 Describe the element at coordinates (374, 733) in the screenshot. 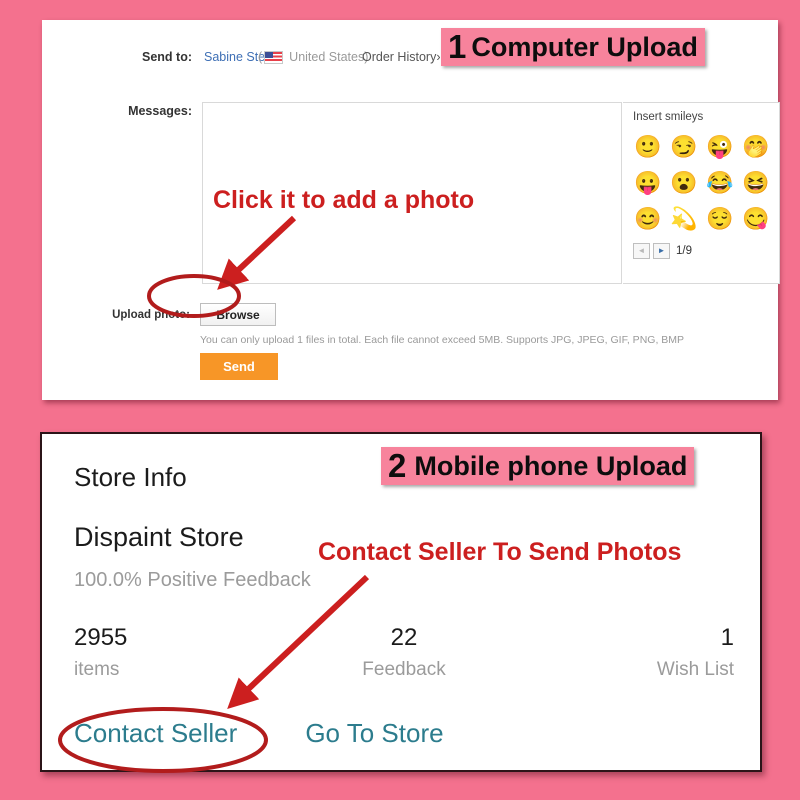

I see `go-to-store-link: Go To Store` at that location.